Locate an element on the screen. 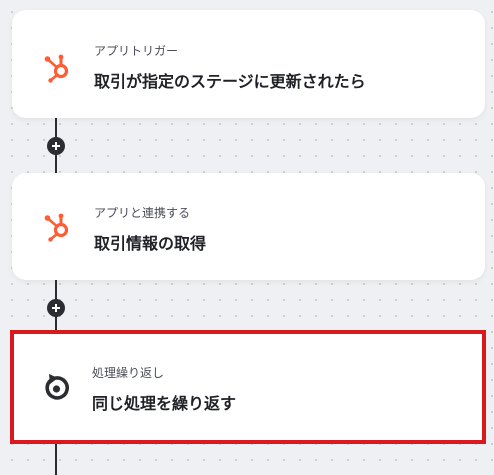 The height and width of the screenshot is (475, 494). step-title: 取引が指定のステージに更新されたら is located at coordinates (230, 81).